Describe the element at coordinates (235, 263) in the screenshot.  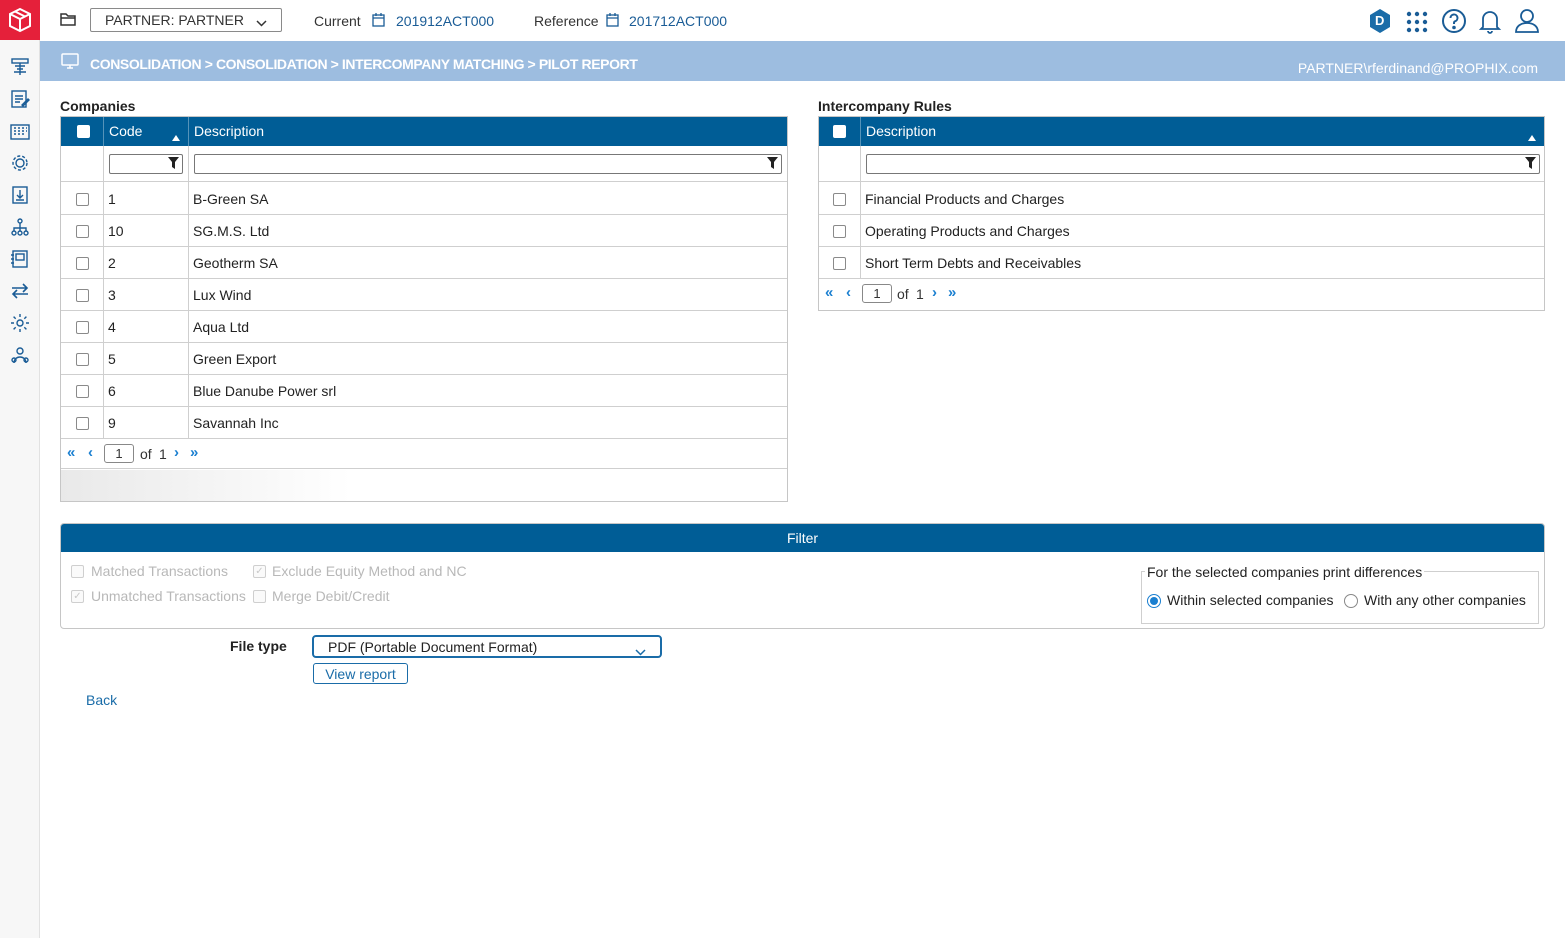
I see `company-description: Geotherm SA` at that location.